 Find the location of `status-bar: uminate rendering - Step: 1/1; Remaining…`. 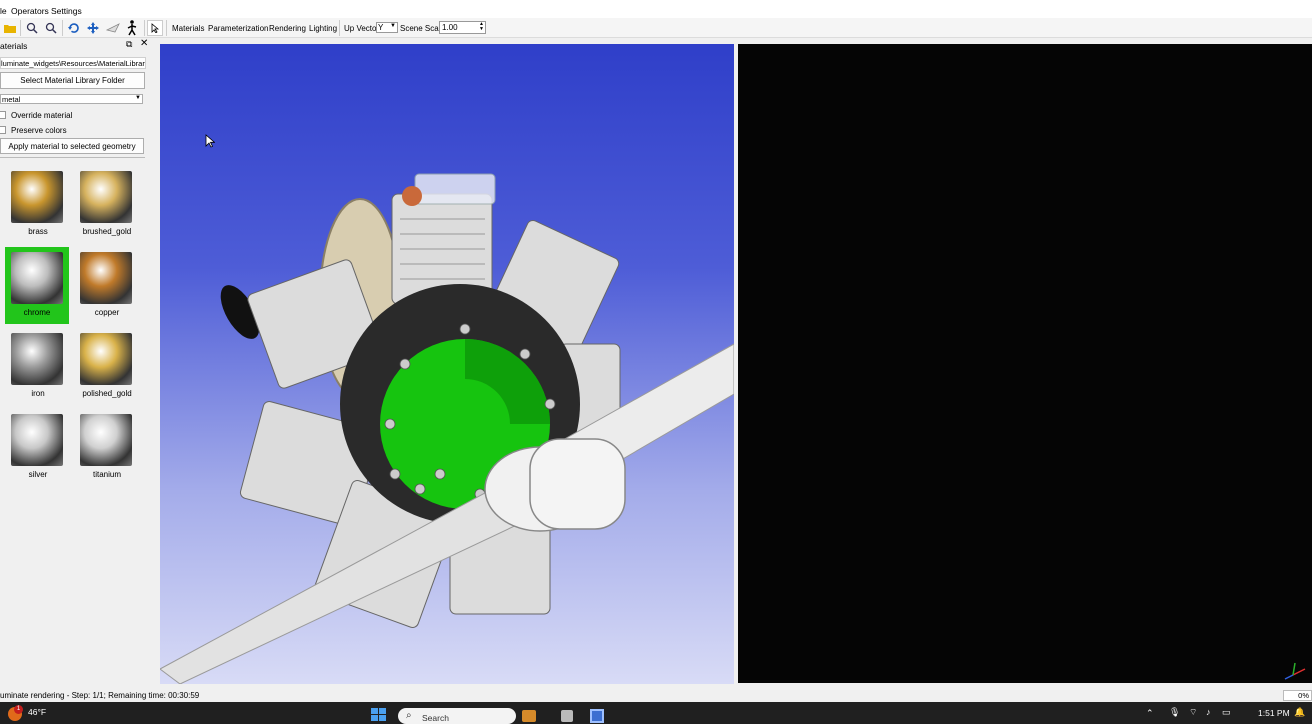

status-bar: uminate rendering - Step: 1/1; Remaining… is located at coordinates (656, 695).